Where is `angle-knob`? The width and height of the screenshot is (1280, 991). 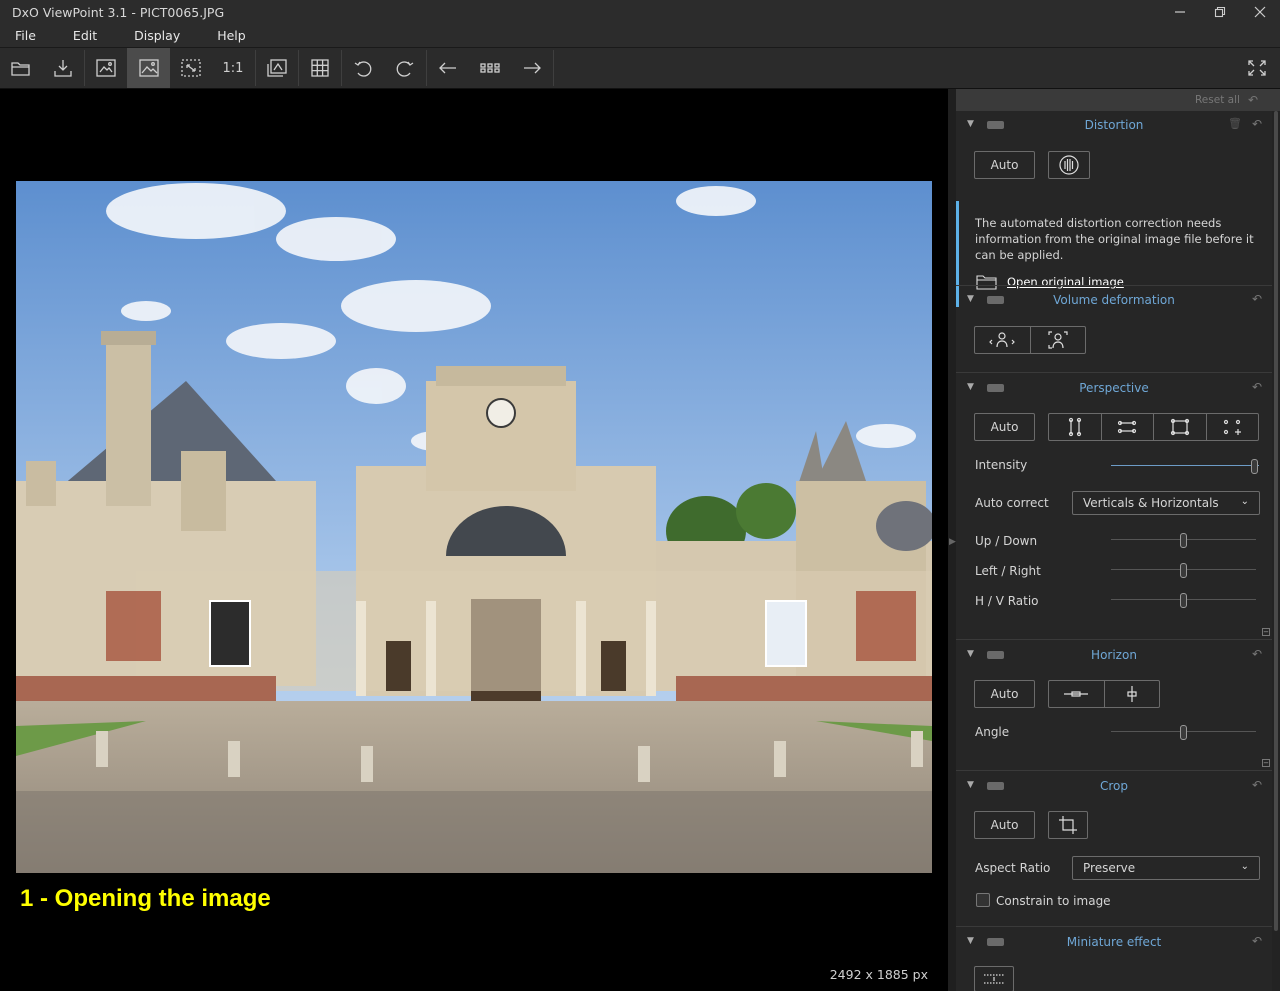 angle-knob is located at coordinates (1183, 732).